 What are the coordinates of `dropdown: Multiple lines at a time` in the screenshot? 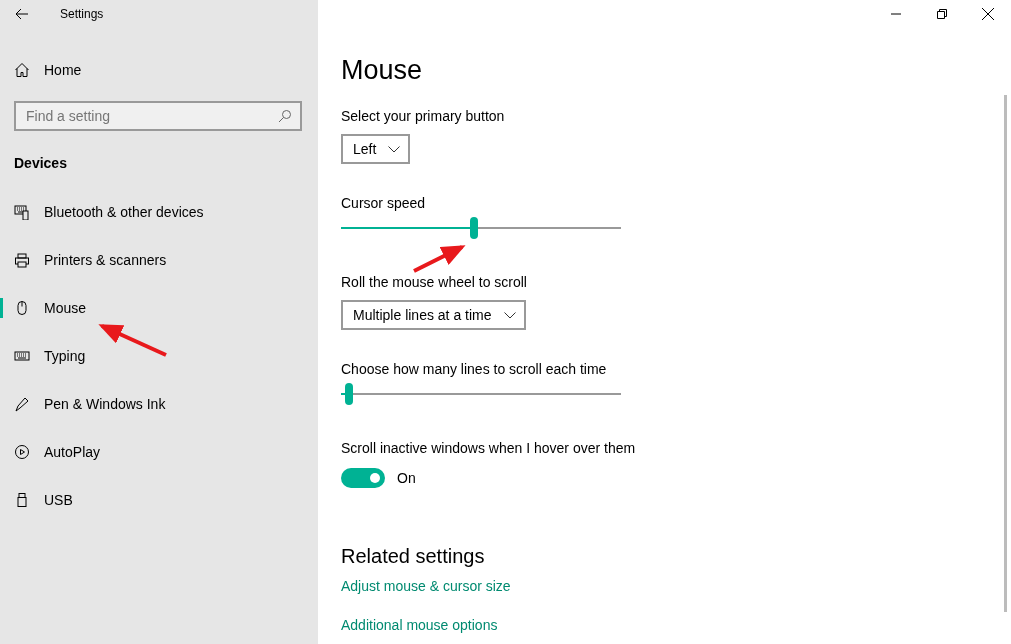 It's located at (433, 315).